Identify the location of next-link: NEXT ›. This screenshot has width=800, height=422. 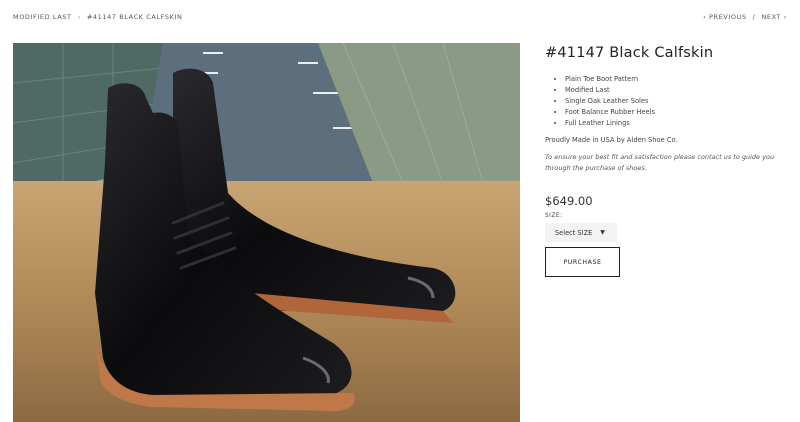
(774, 17).